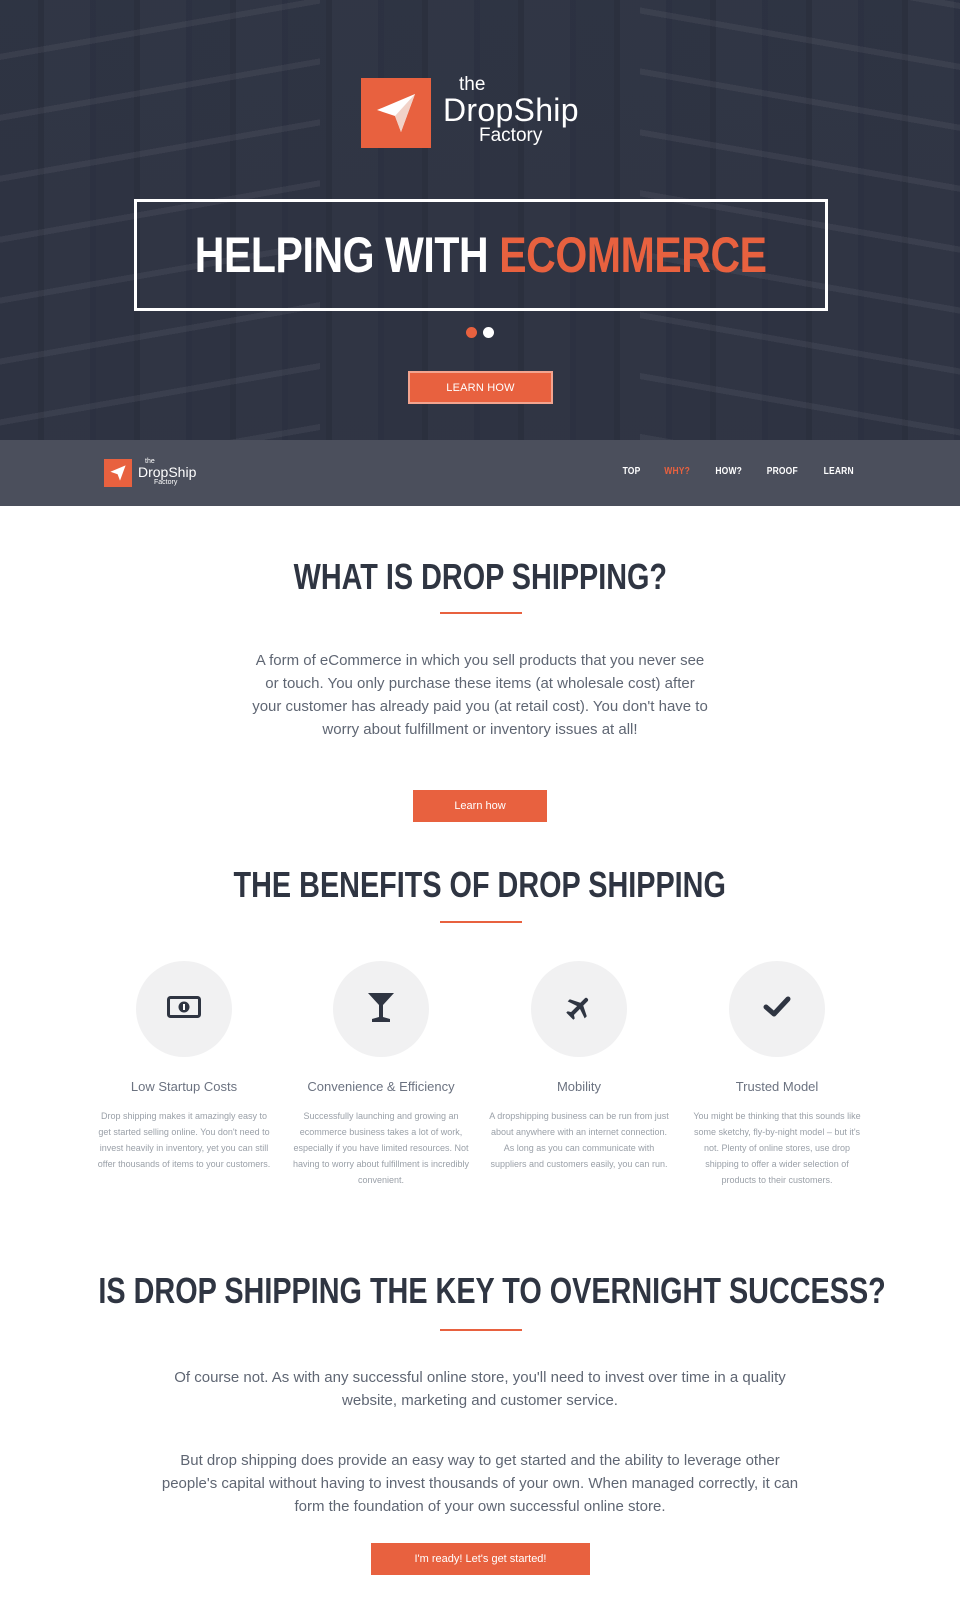 The height and width of the screenshot is (1619, 960). I want to click on logo-wordmark: the DropShip Factory, so click(511, 110).